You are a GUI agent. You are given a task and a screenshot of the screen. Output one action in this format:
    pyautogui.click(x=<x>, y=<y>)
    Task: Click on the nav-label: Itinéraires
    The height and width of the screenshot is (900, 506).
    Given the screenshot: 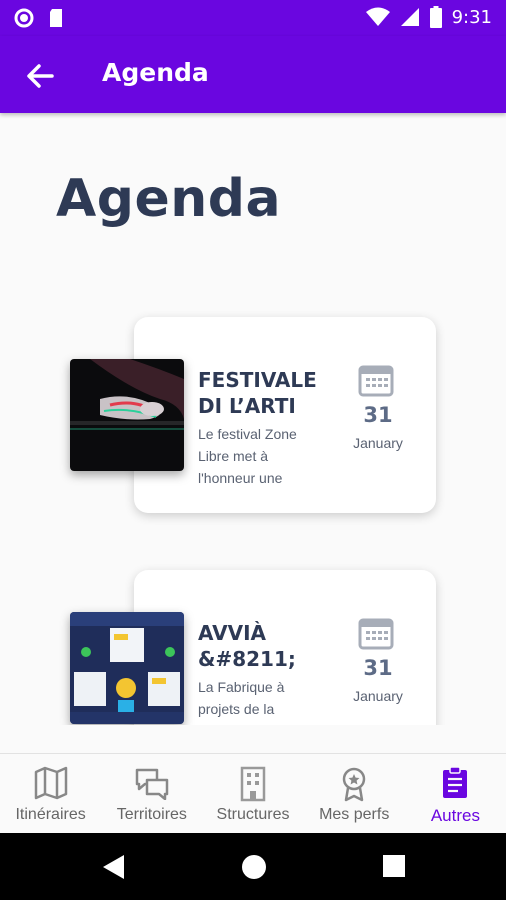 What is the action you would take?
    pyautogui.click(x=50, y=814)
    